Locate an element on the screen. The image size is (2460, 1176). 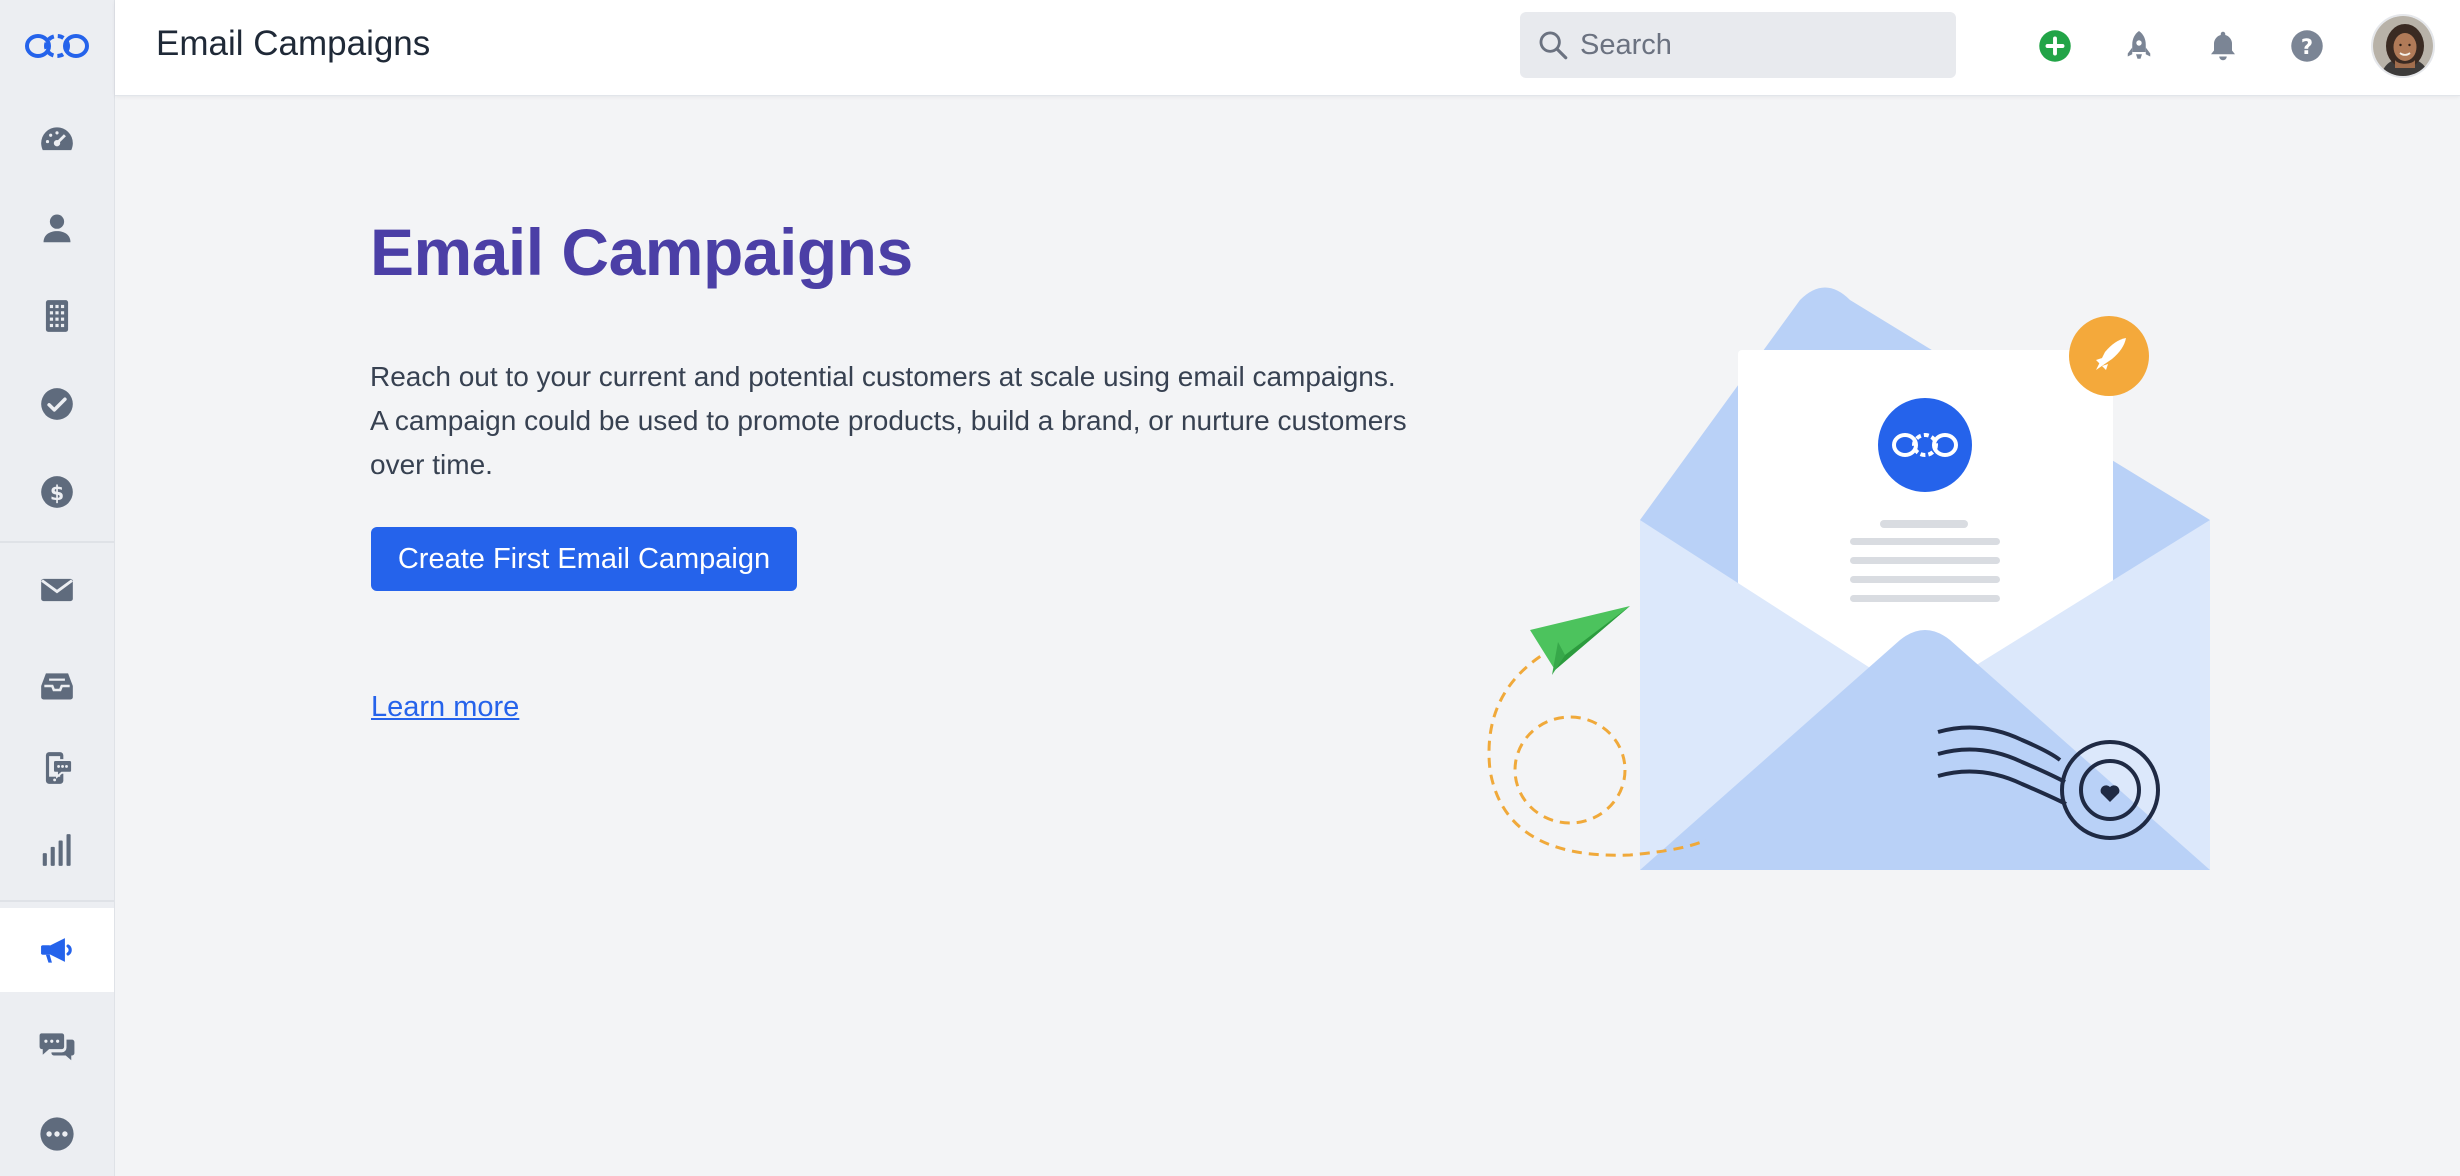
person-icon is located at coordinates (57, 228).